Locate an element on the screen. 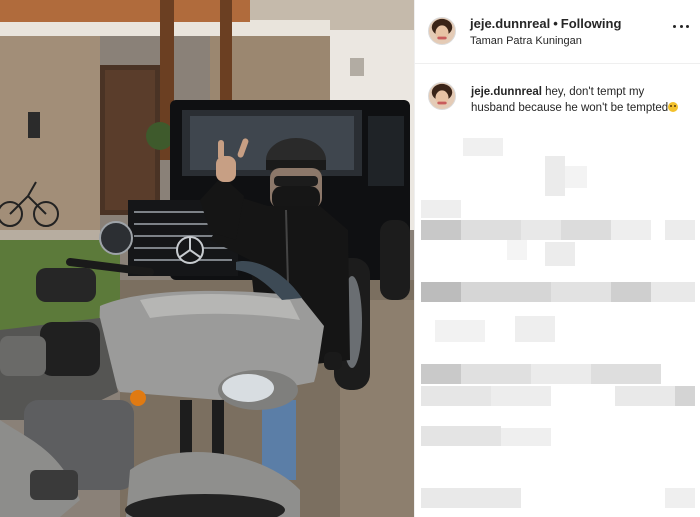 Image resolution: width=700 pixels, height=517 pixels. author-username: jeje.dunnreal is located at coordinates (510, 23).